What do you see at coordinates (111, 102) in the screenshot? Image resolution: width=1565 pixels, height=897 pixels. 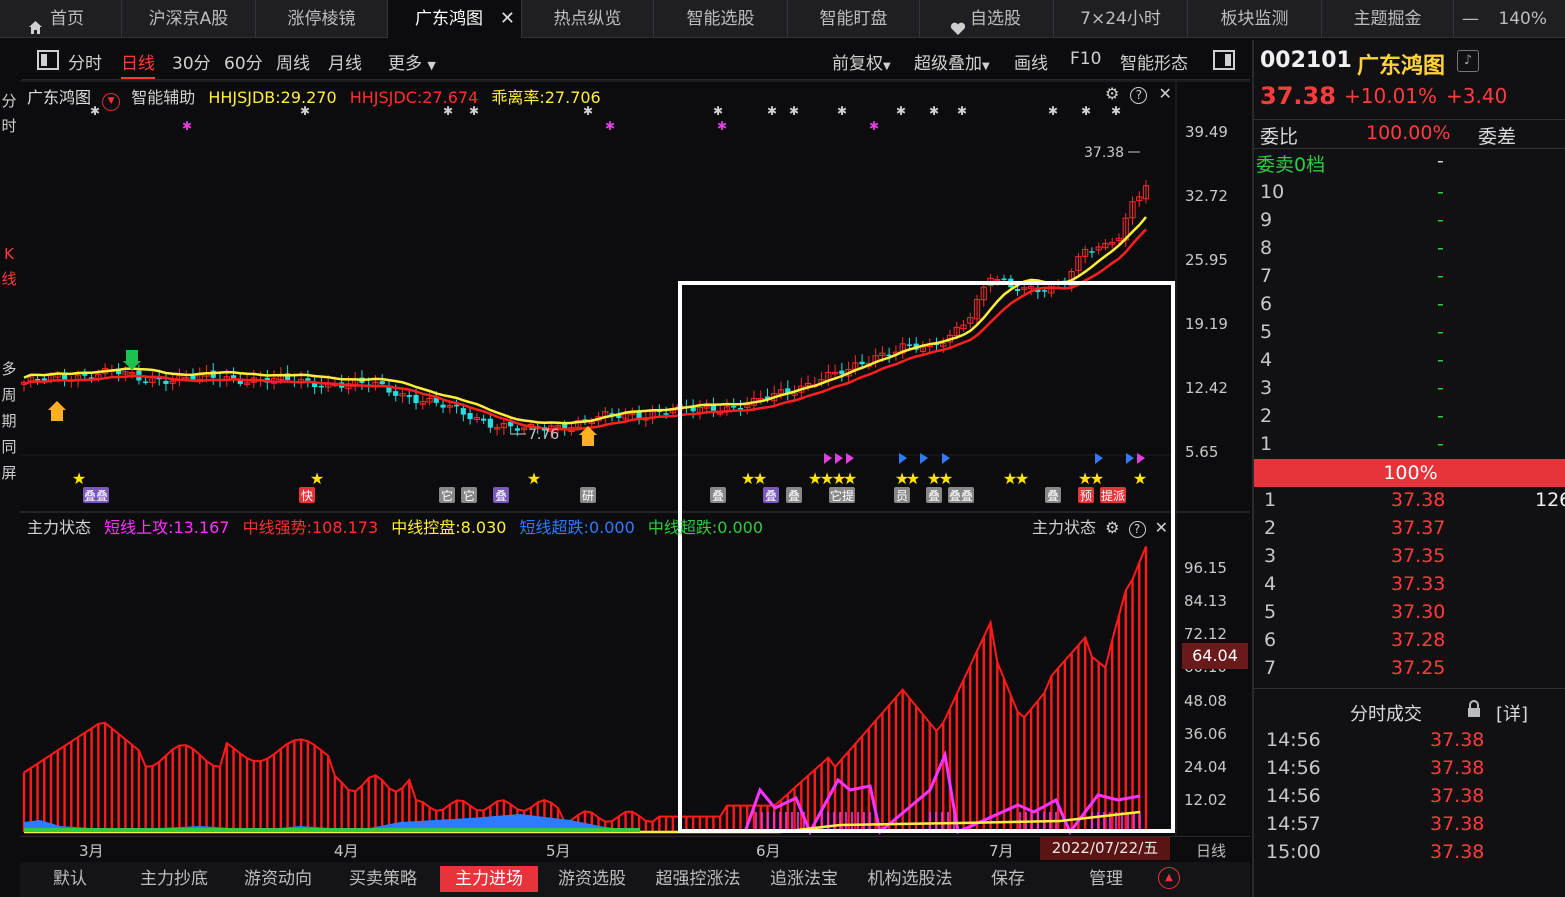 I see `indicator-dropdown-icon: ▼` at bounding box center [111, 102].